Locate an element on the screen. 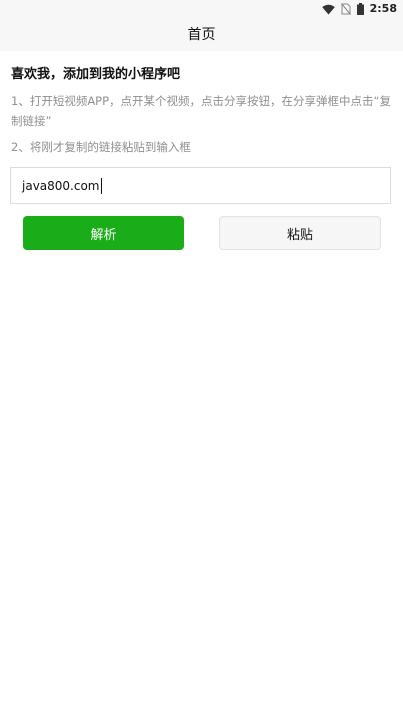  parse-button: 解析 is located at coordinates (103, 233).